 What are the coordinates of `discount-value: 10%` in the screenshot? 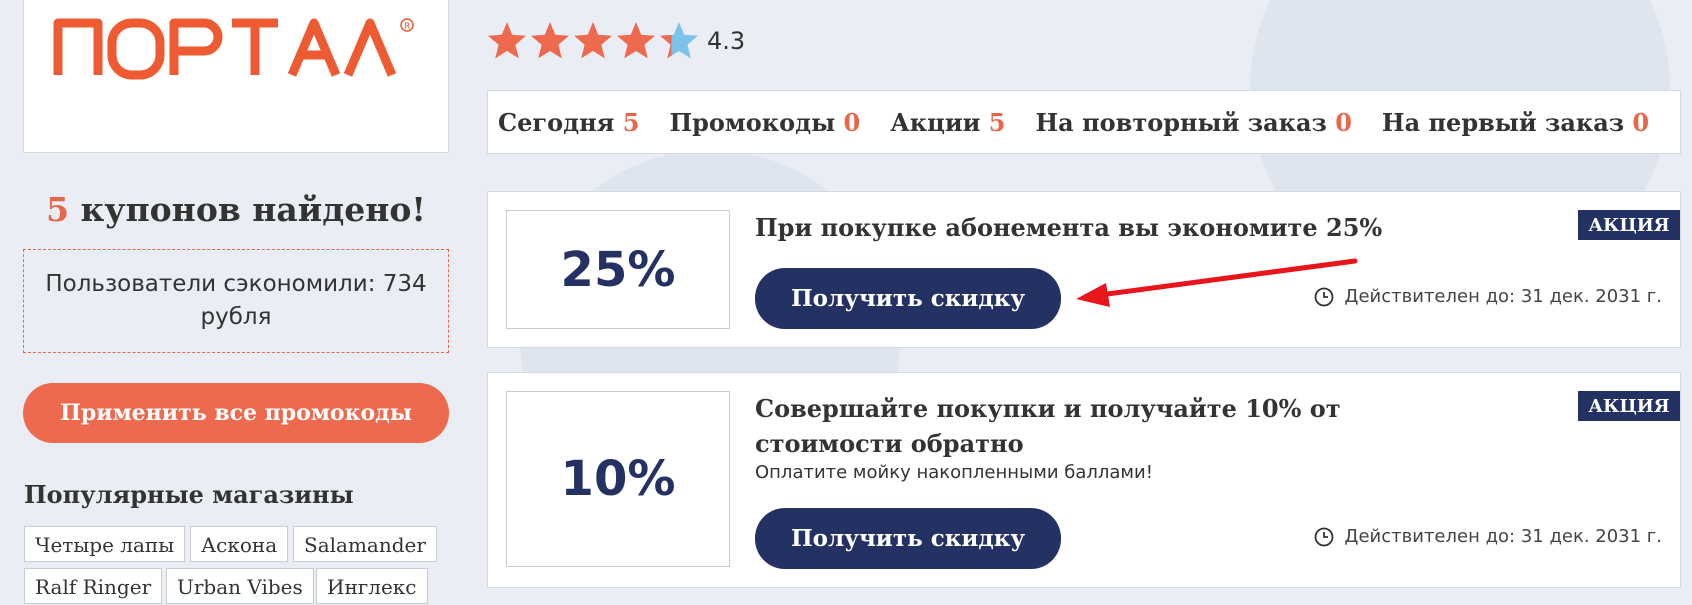 It's located at (618, 479).